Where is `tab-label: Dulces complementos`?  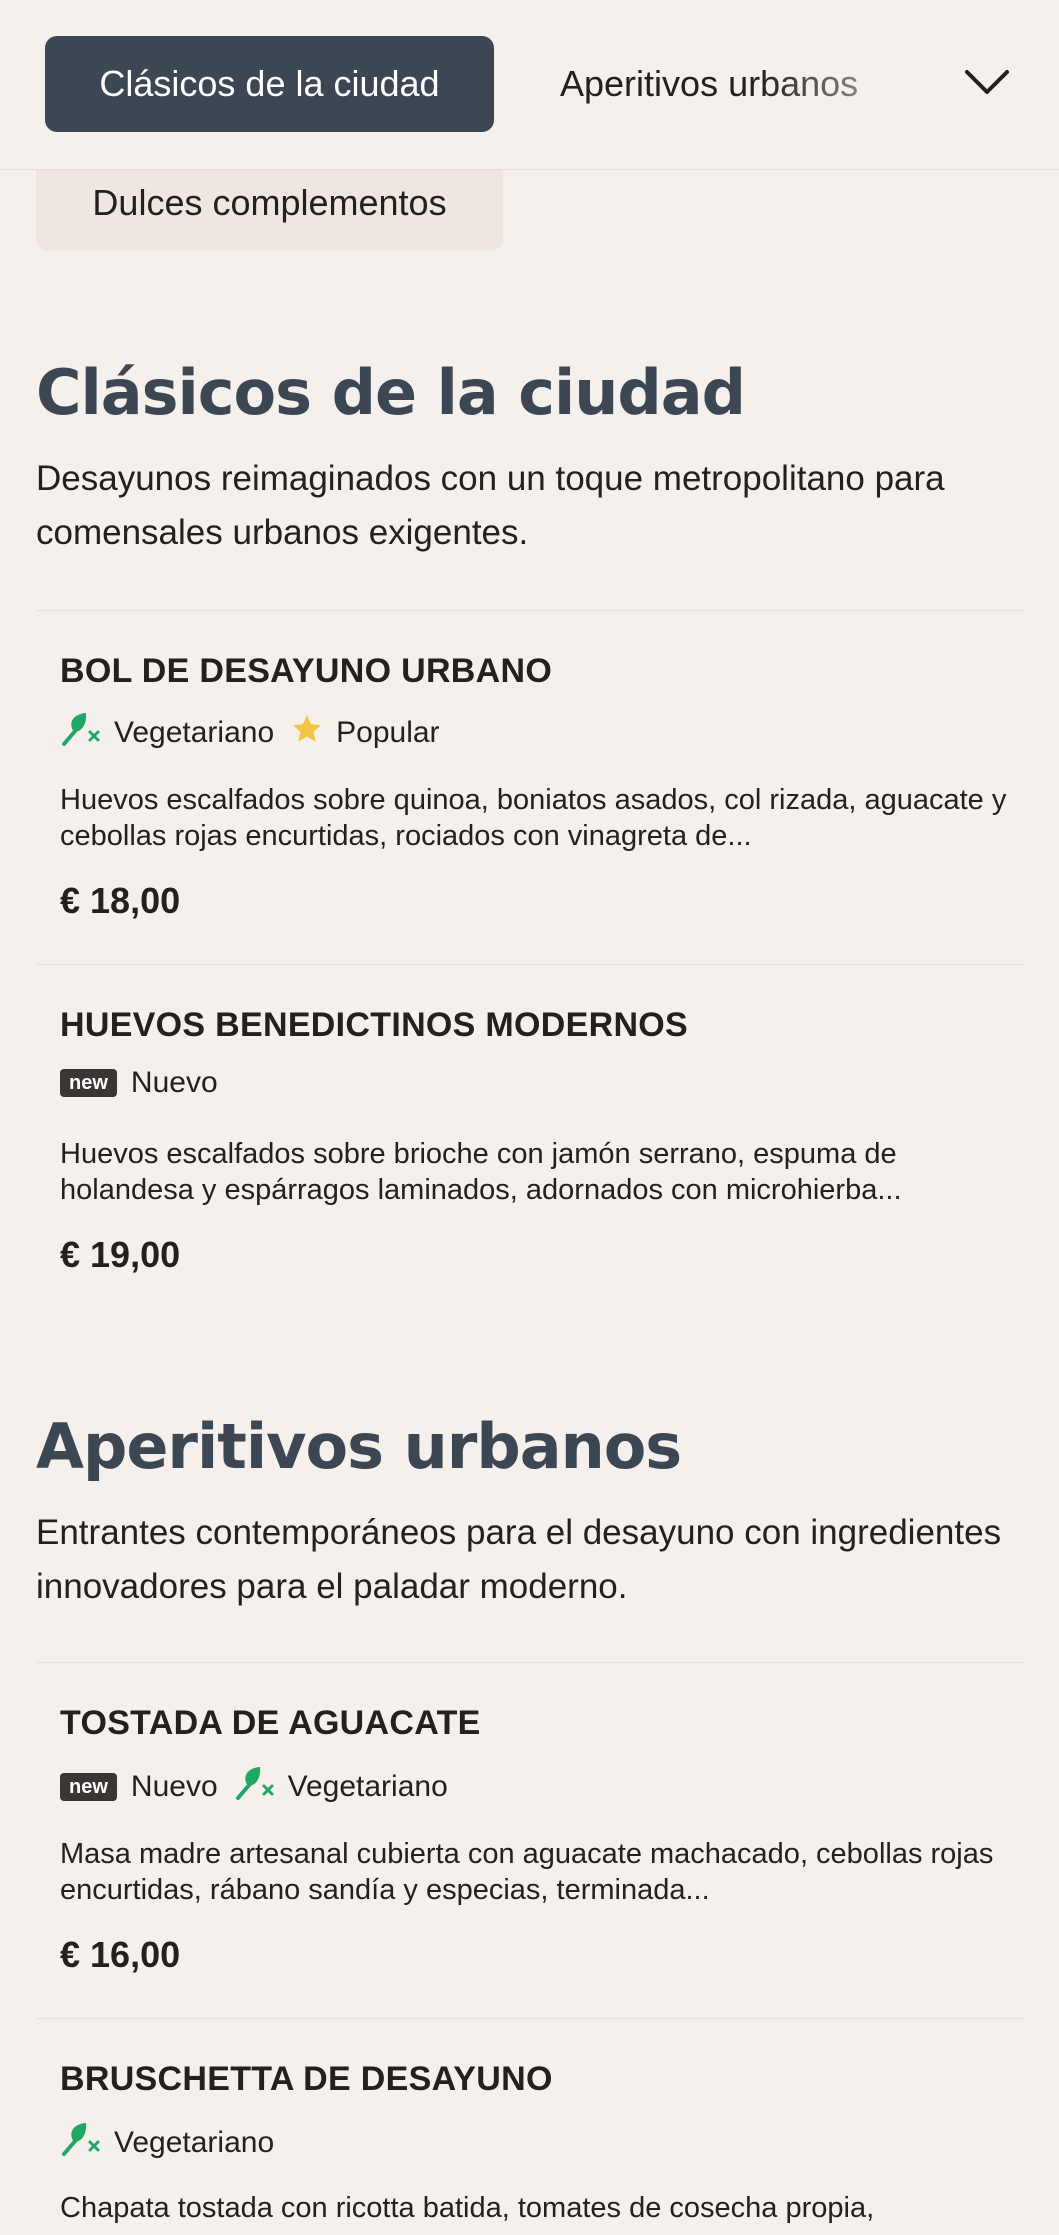 tab-label: Dulces complementos is located at coordinates (269, 202).